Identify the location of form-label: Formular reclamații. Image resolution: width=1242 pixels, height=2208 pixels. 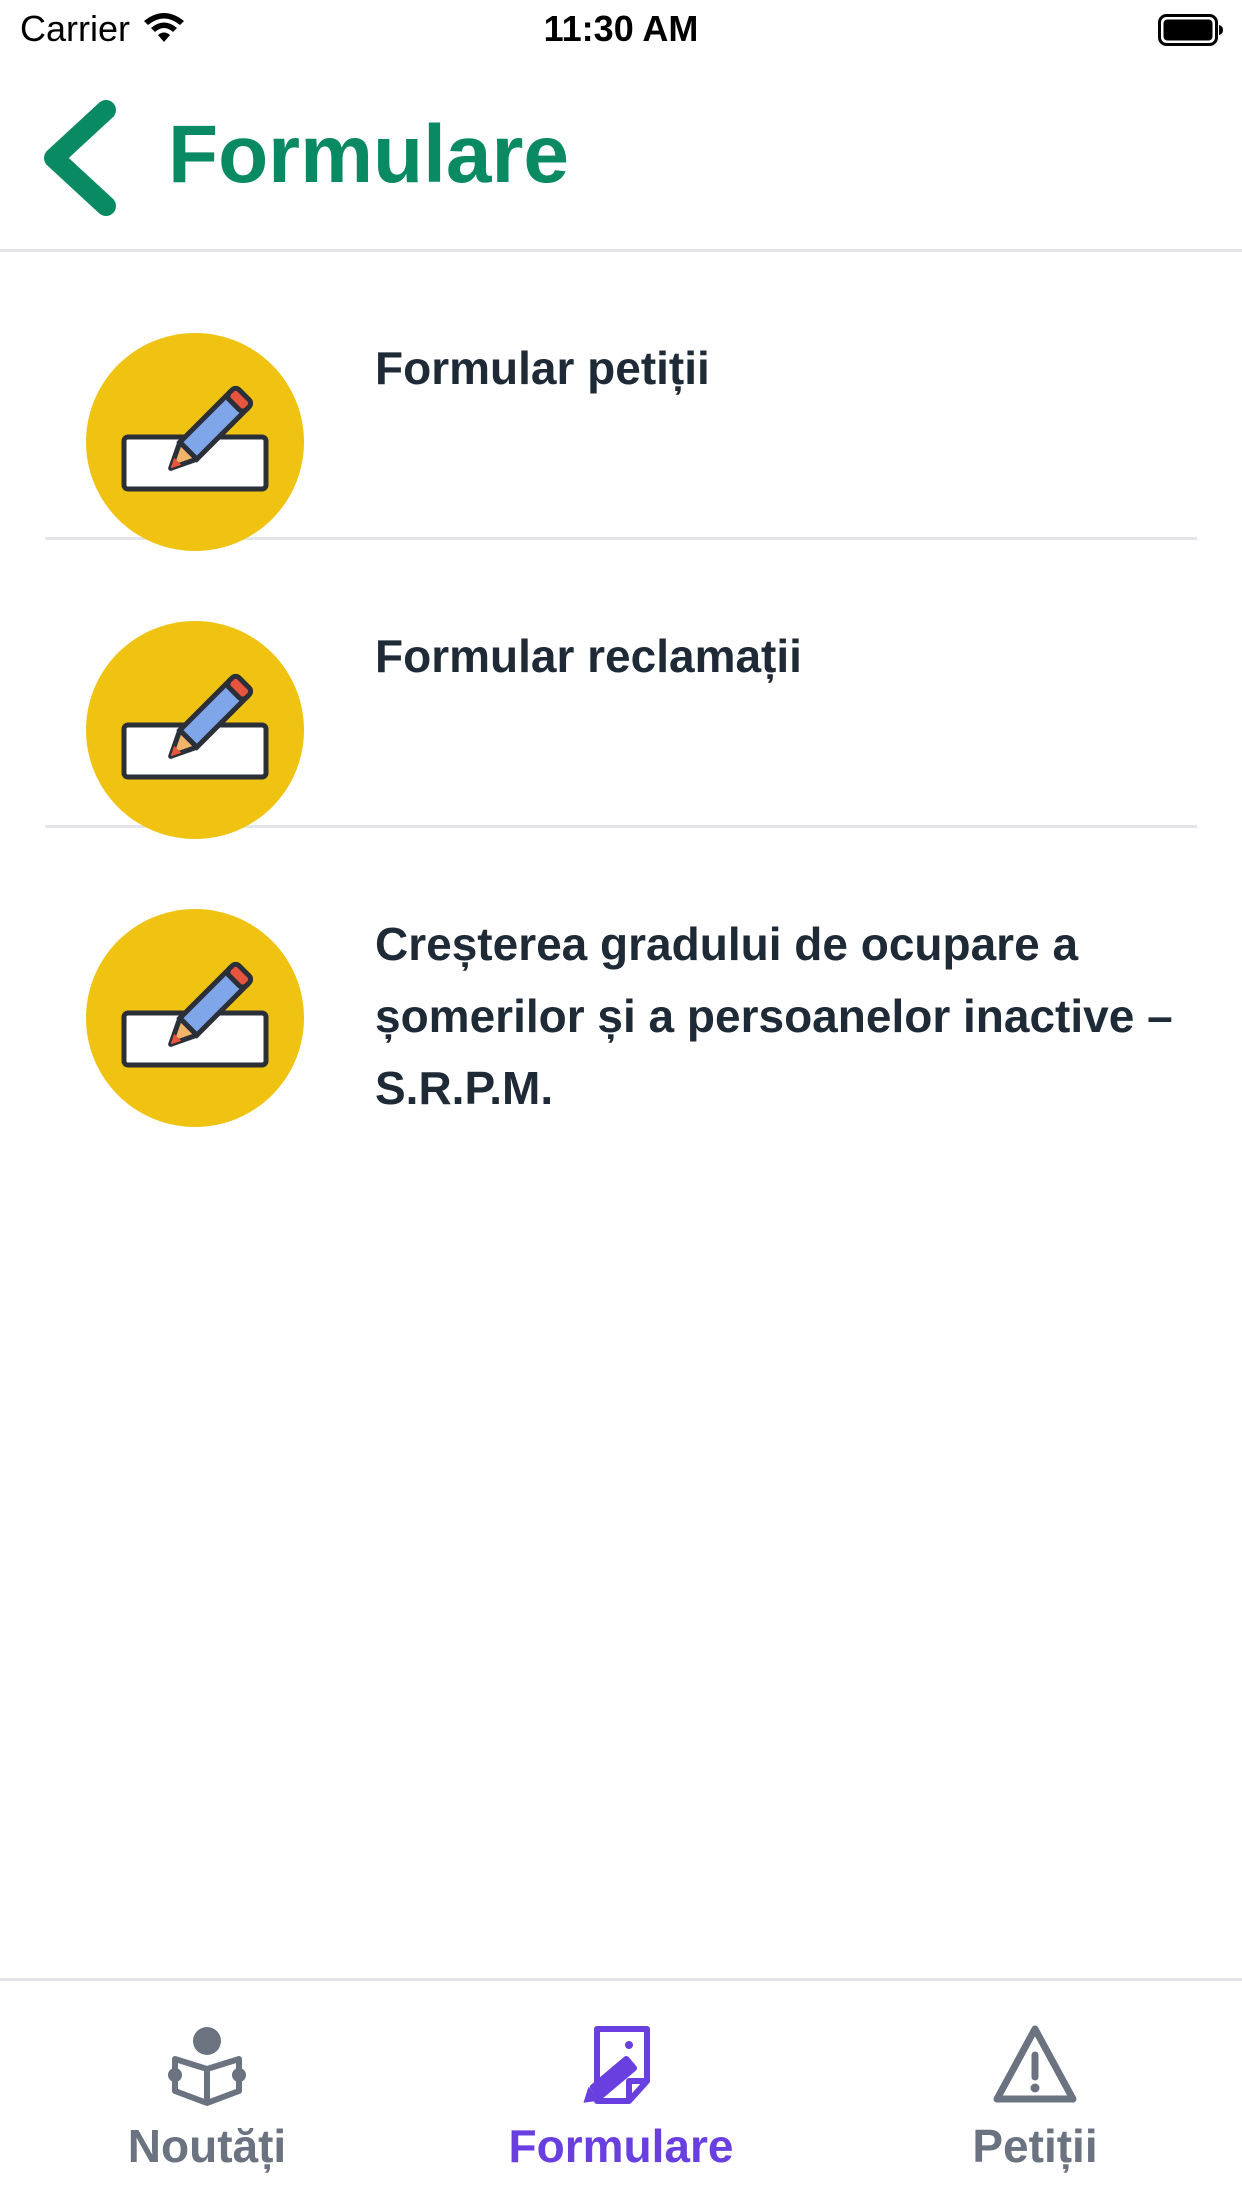
(588, 656).